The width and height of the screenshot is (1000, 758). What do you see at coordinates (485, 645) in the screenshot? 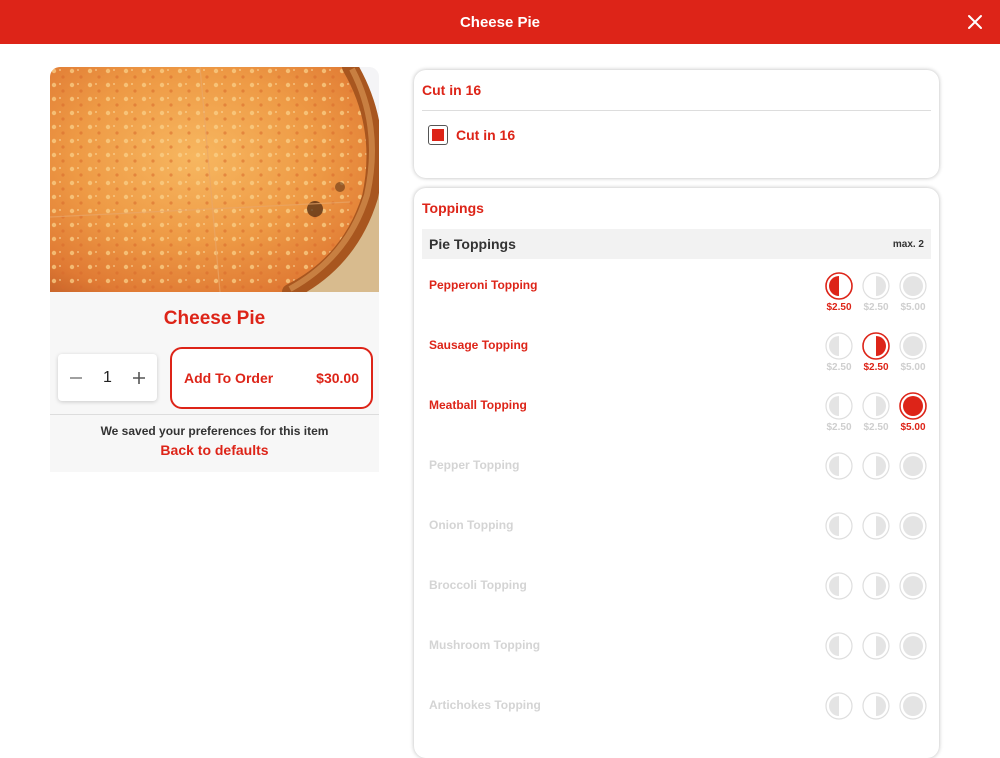
I see `topping-name: Mushroom Topping` at bounding box center [485, 645].